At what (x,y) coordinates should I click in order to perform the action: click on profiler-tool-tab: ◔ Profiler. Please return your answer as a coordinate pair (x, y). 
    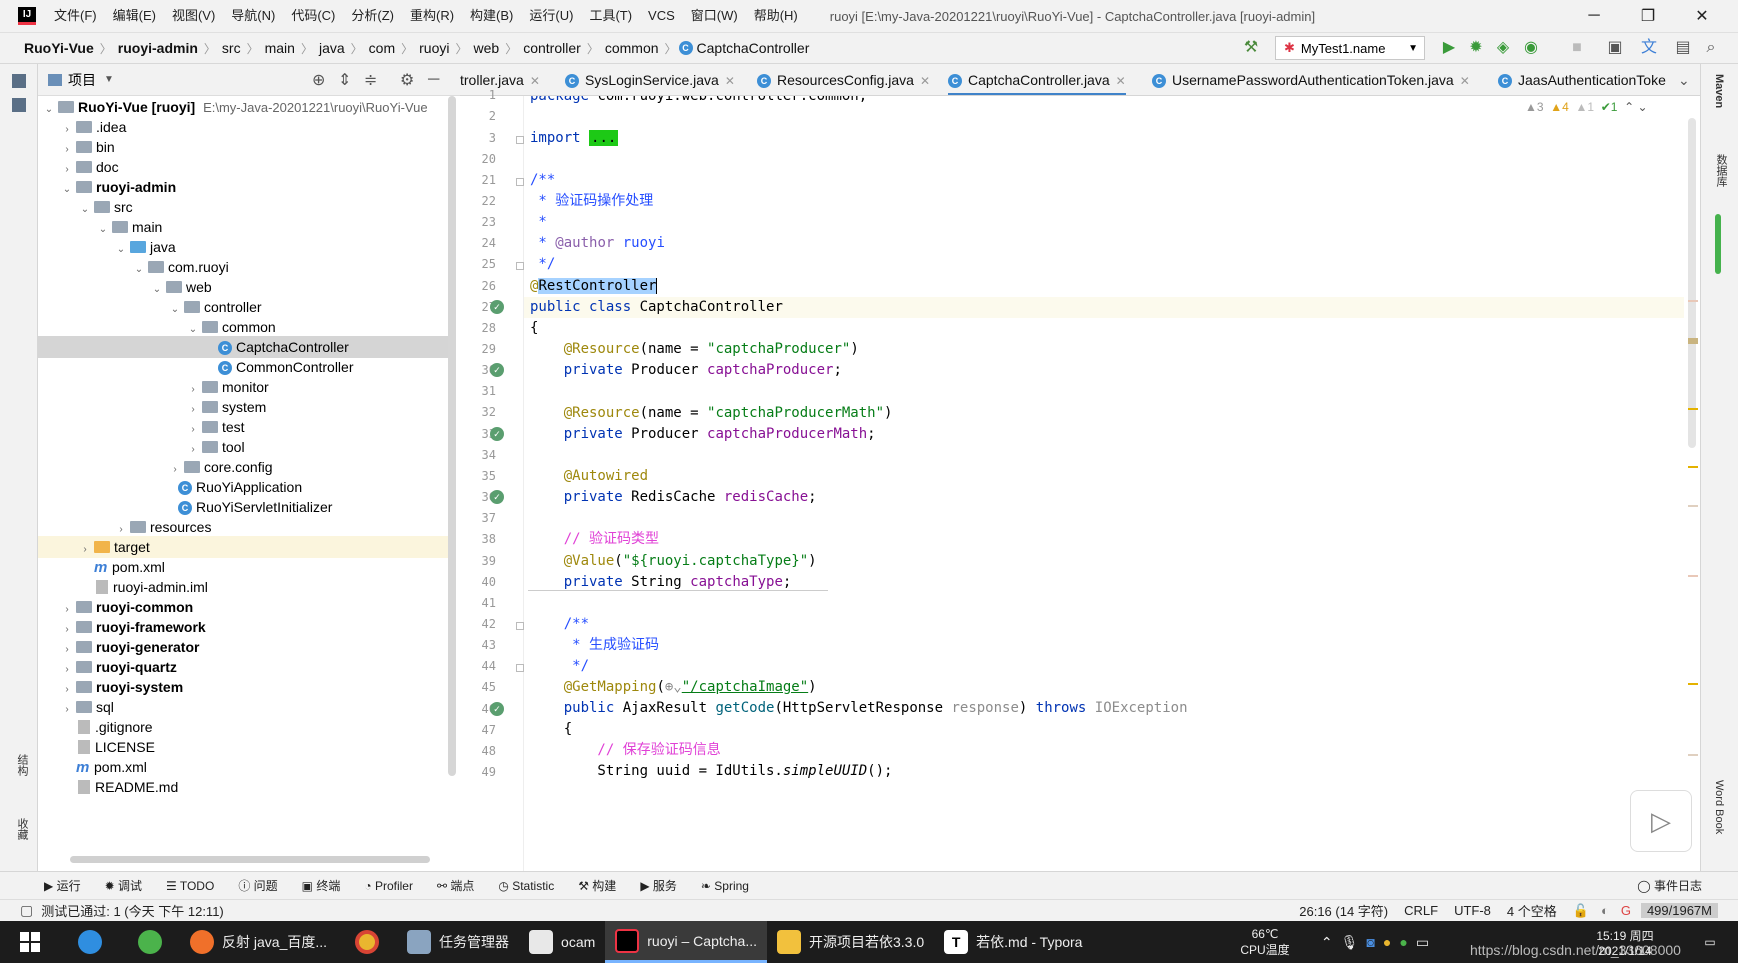
    Looking at the image, I should click on (388, 886).